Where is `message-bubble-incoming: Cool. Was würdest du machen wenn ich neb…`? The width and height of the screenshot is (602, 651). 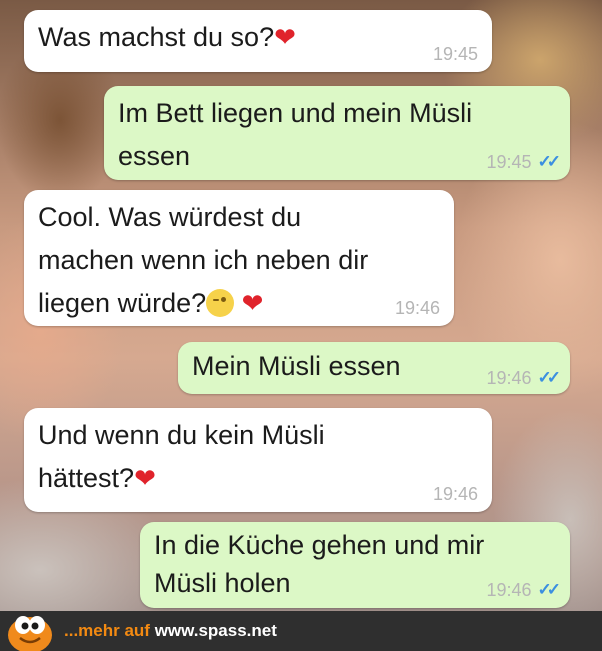 message-bubble-incoming: Cool. Was würdest du machen wenn ich neb… is located at coordinates (239, 258).